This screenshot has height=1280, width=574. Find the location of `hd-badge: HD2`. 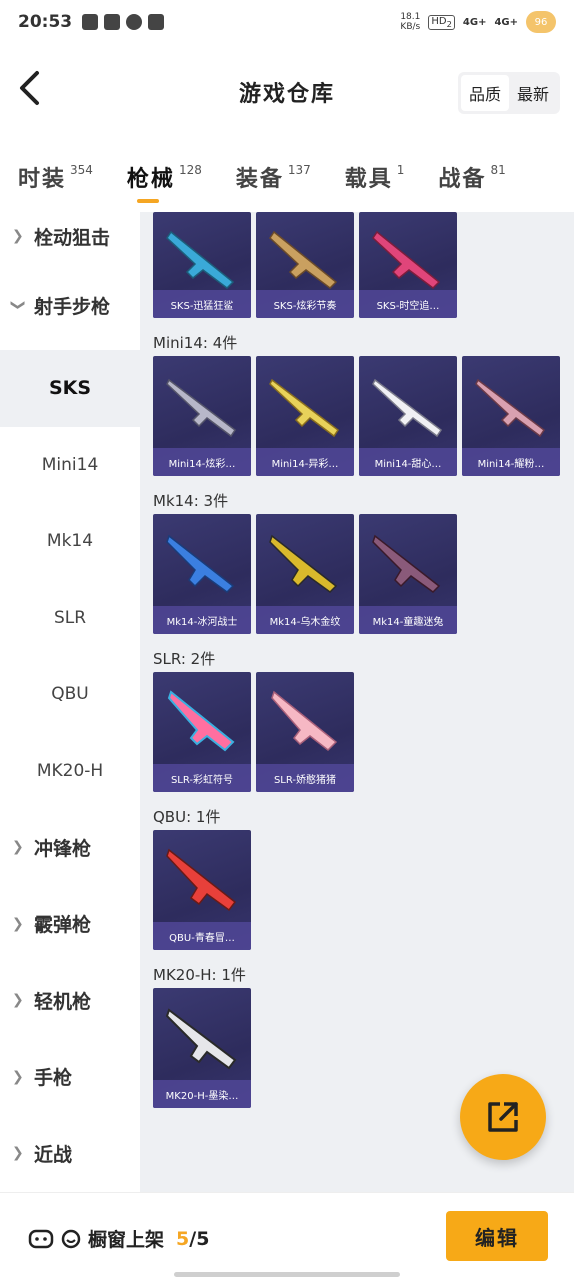

hd-badge: HD2 is located at coordinates (441, 22).